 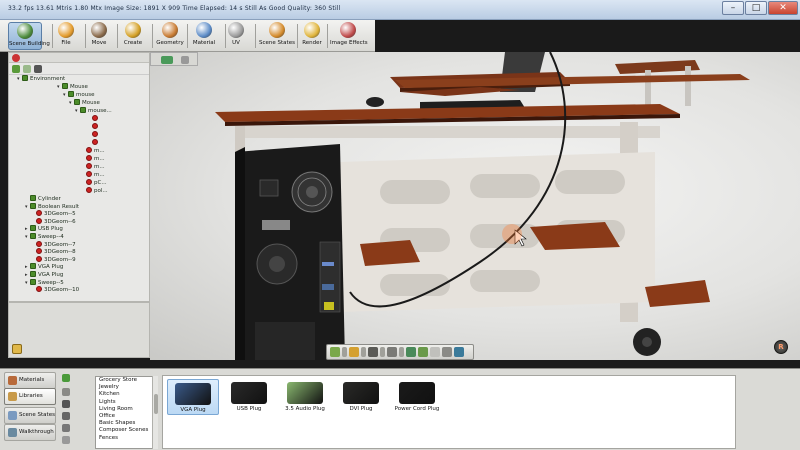 What do you see at coordinates (354, 352) in the screenshot?
I see `light-icon` at bounding box center [354, 352].